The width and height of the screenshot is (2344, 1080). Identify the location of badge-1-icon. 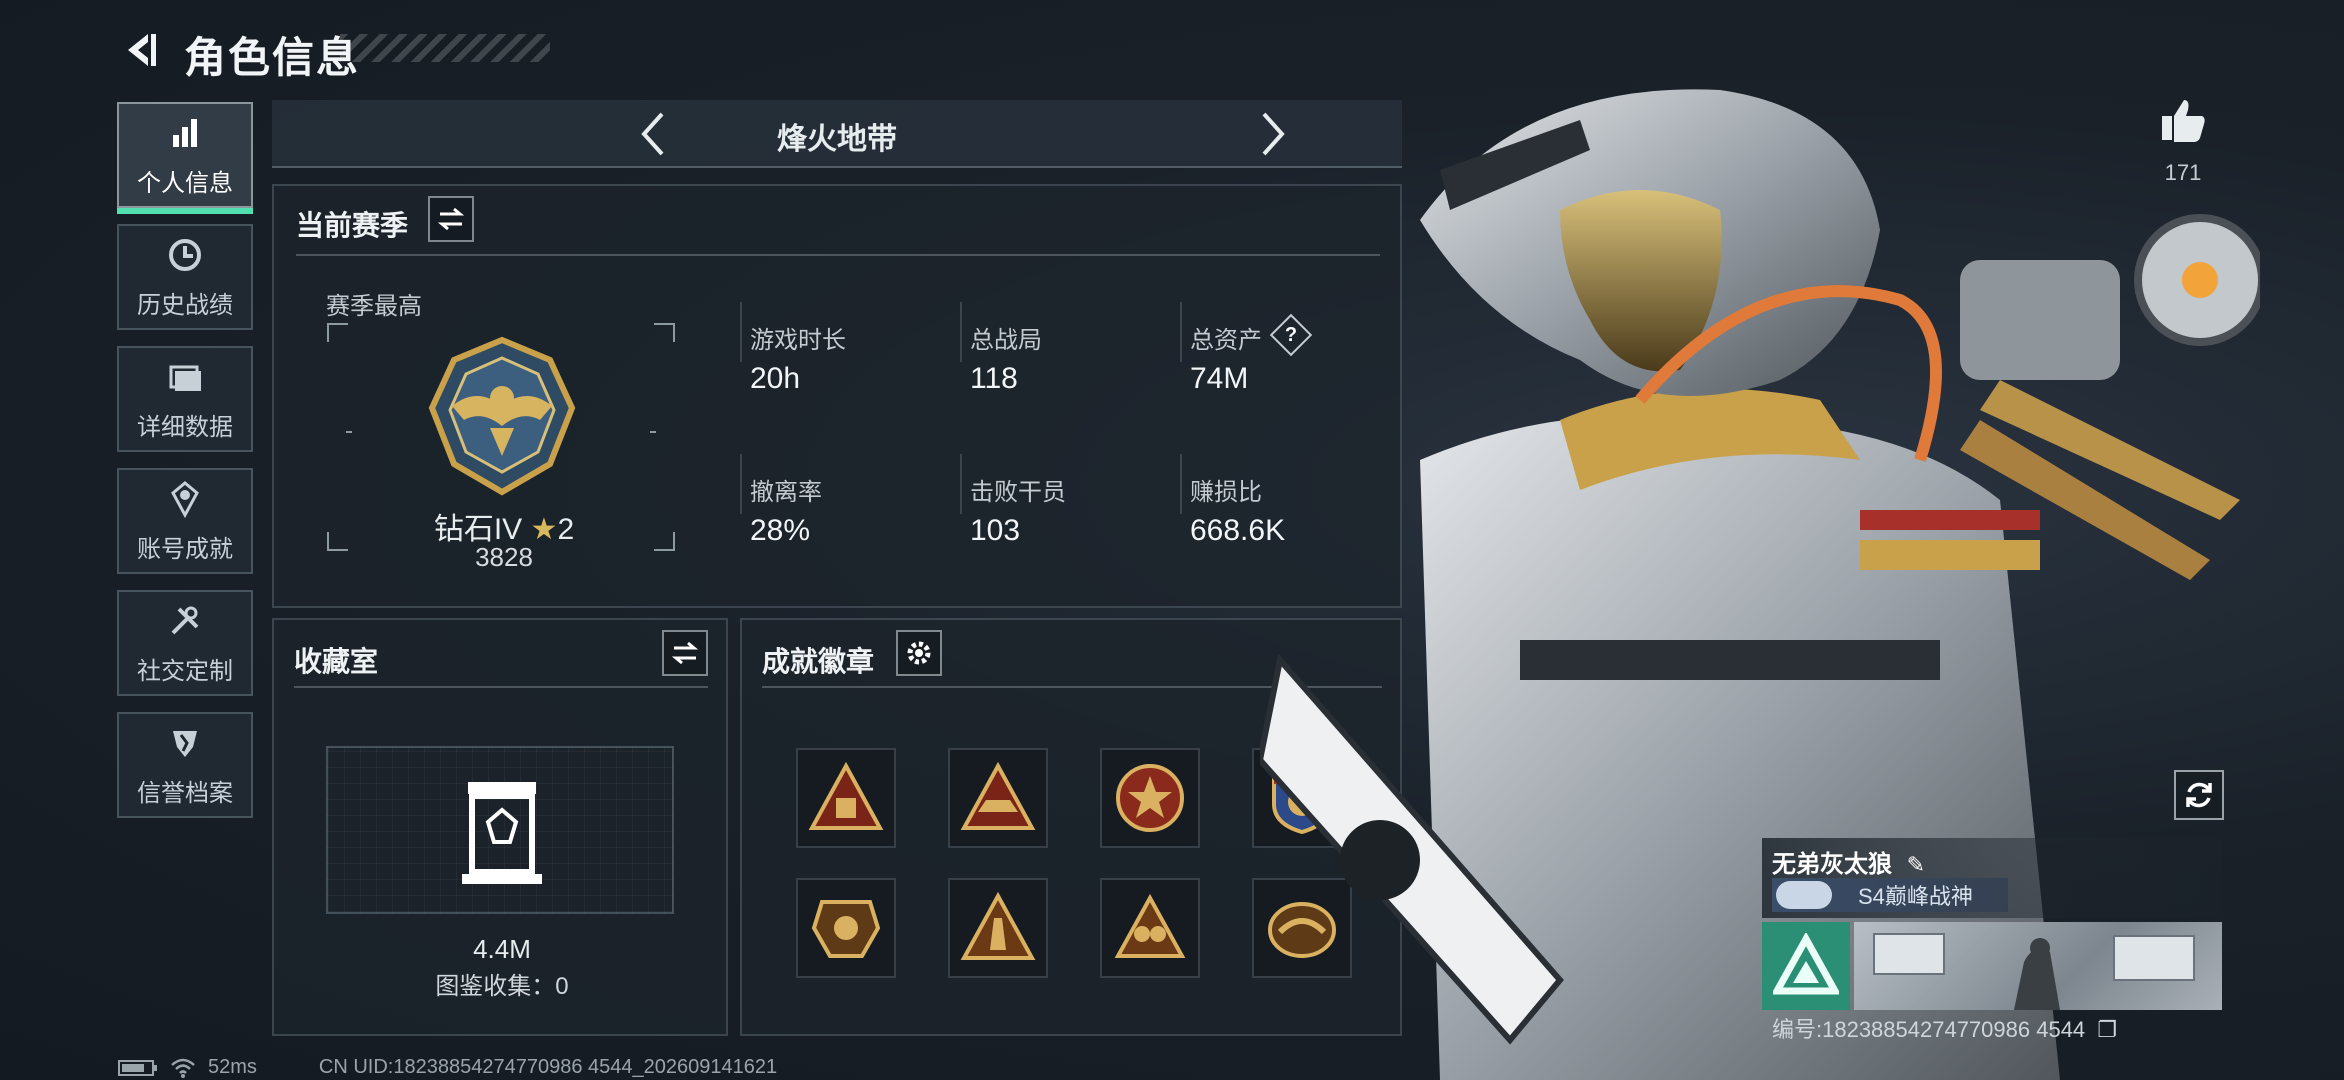
(846, 795).